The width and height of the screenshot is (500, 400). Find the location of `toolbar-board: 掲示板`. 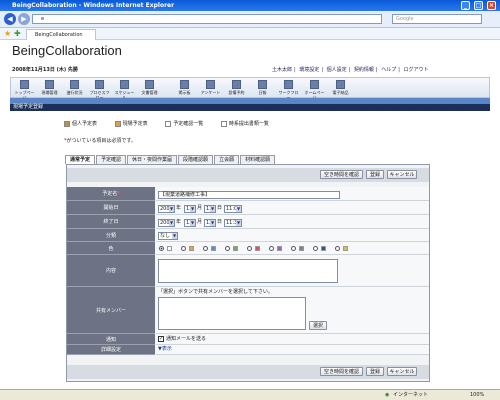

toolbar-board: 掲示板 is located at coordinates (184, 88).